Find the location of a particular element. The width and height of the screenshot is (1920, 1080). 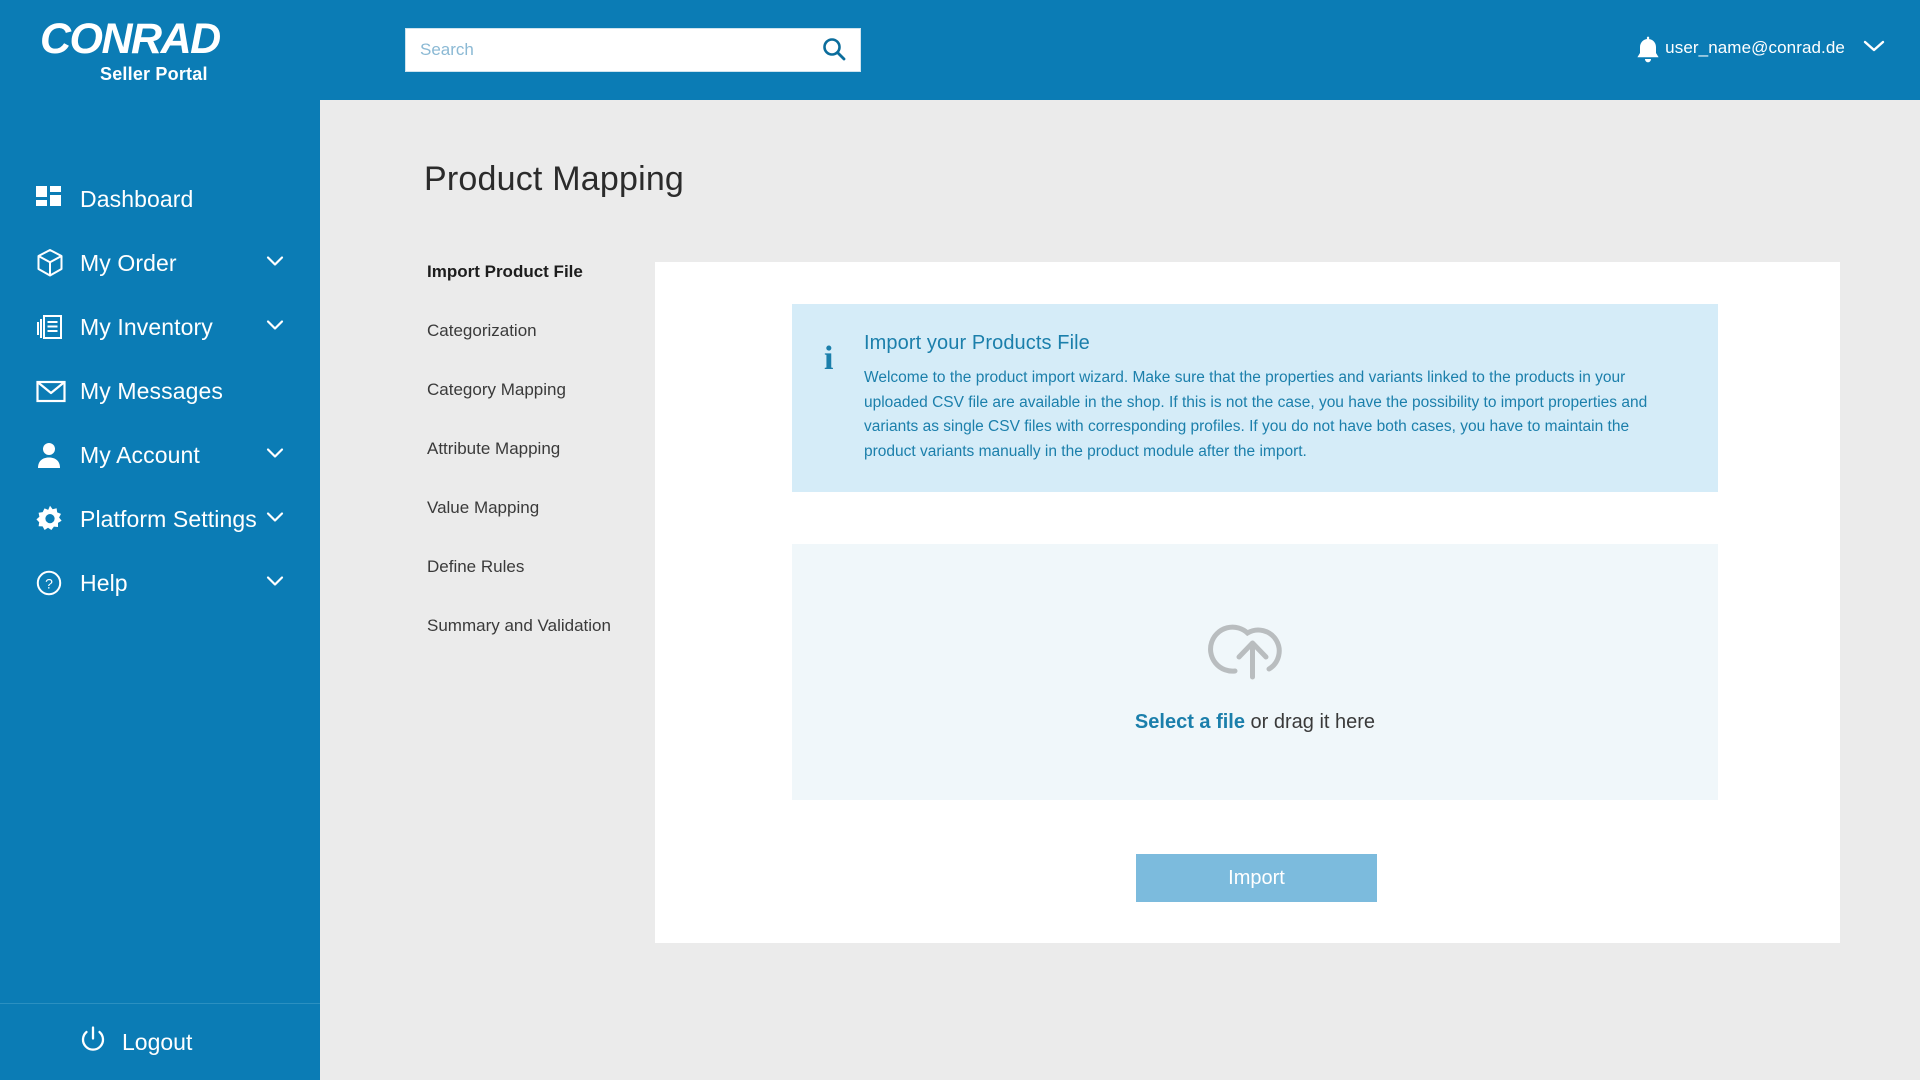

wizard-step-category-mapping: Category Mapping is located at coordinates (542, 390).